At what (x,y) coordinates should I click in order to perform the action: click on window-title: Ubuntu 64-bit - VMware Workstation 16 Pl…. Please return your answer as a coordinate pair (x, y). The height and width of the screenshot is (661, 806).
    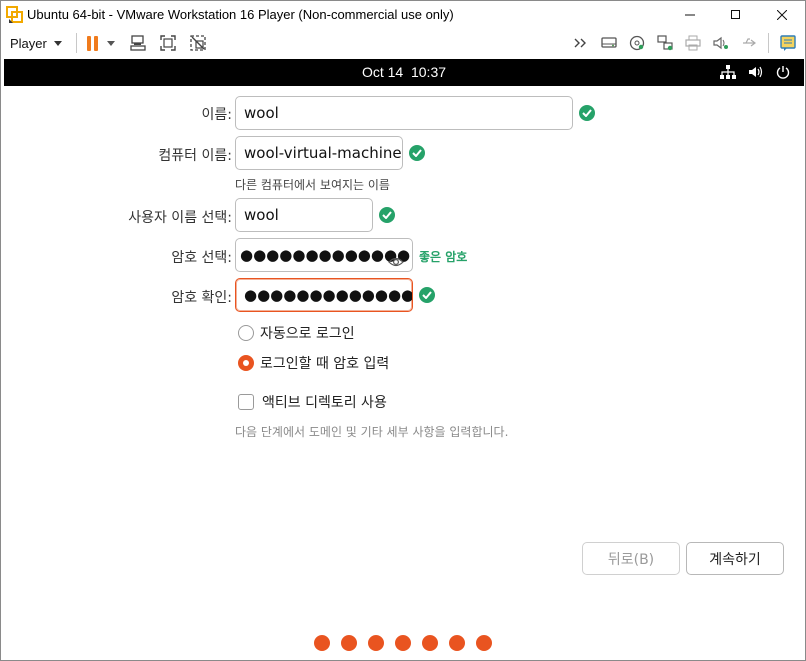
    Looking at the image, I should click on (240, 14).